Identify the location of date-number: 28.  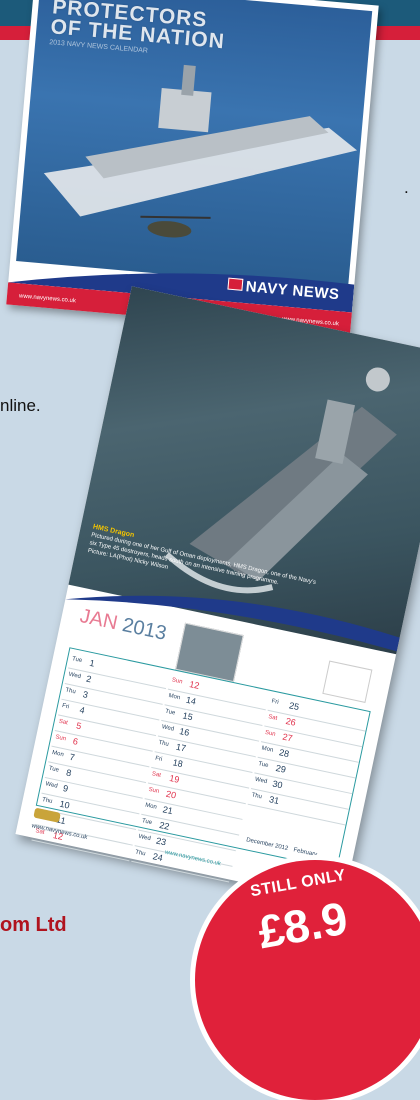
(284, 753).